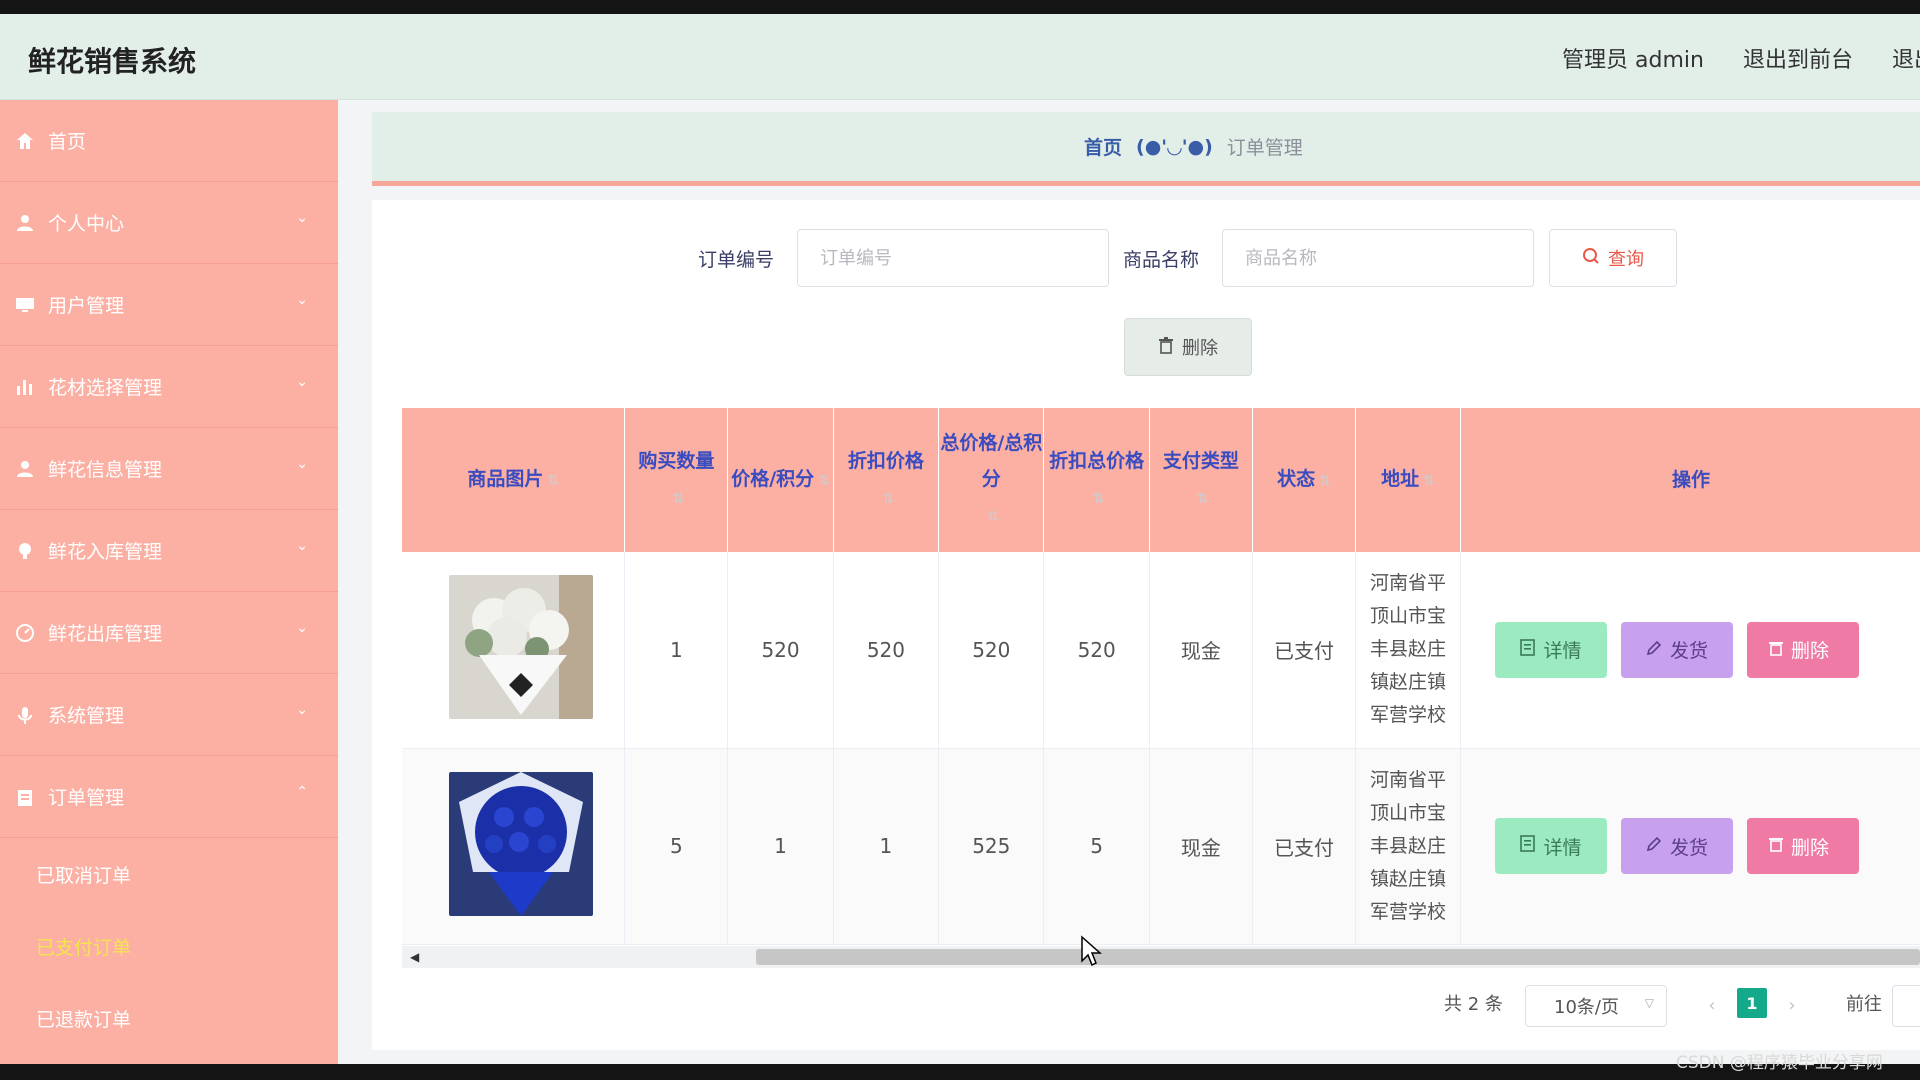 Image resolution: width=1920 pixels, height=1080 pixels. What do you see at coordinates (773, 479) in the screenshot?
I see `col-label: 价格/积分` at bounding box center [773, 479].